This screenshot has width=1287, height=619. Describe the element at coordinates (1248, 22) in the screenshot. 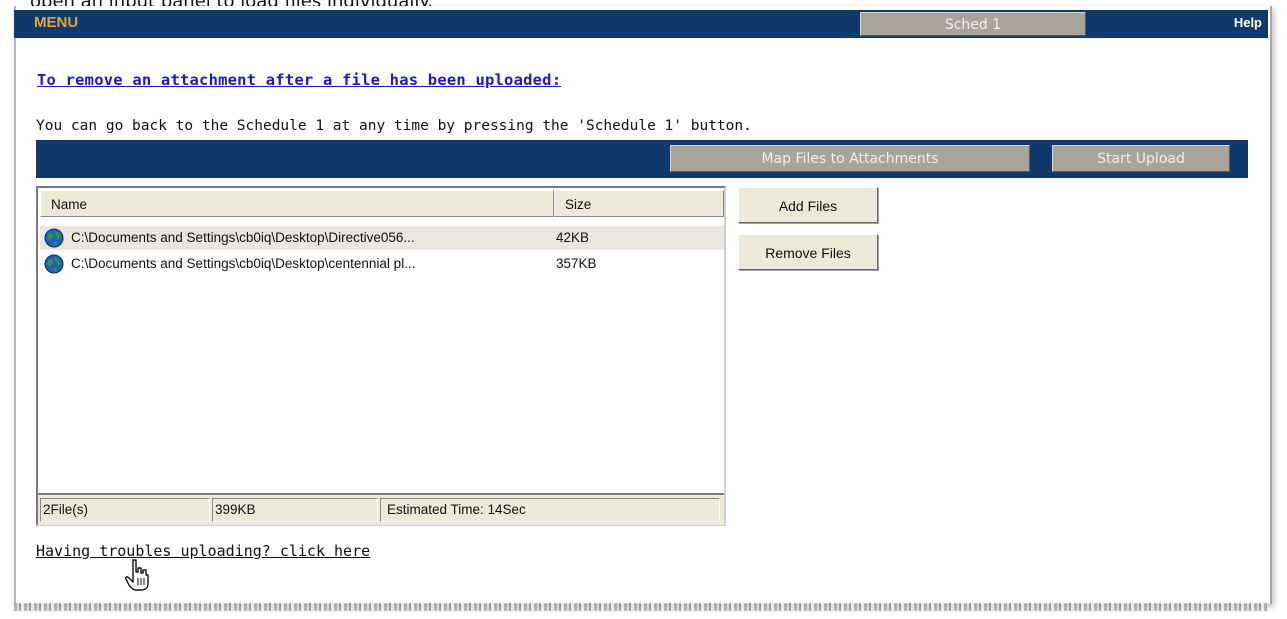

I see `help-link: Help` at that location.